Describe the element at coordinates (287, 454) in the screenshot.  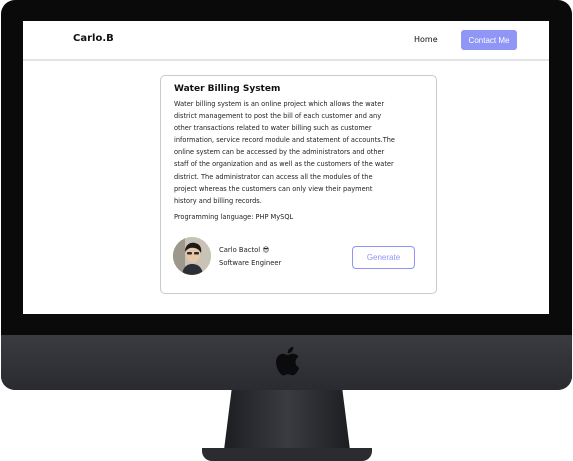
I see `monitor-base` at that location.